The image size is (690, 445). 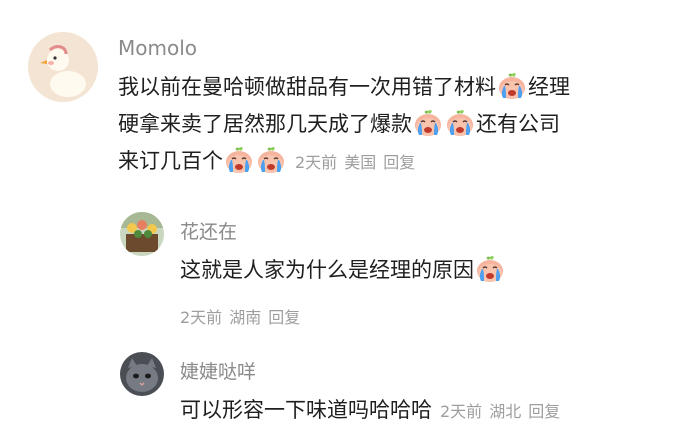 I want to click on comment-meta: 2天前 湖南 回复, so click(x=243, y=316).